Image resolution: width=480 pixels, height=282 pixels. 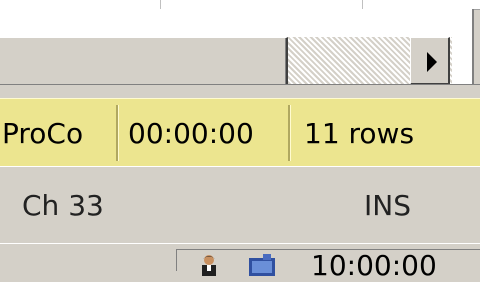 I want to click on row-count: 11 rows, so click(x=359, y=133).